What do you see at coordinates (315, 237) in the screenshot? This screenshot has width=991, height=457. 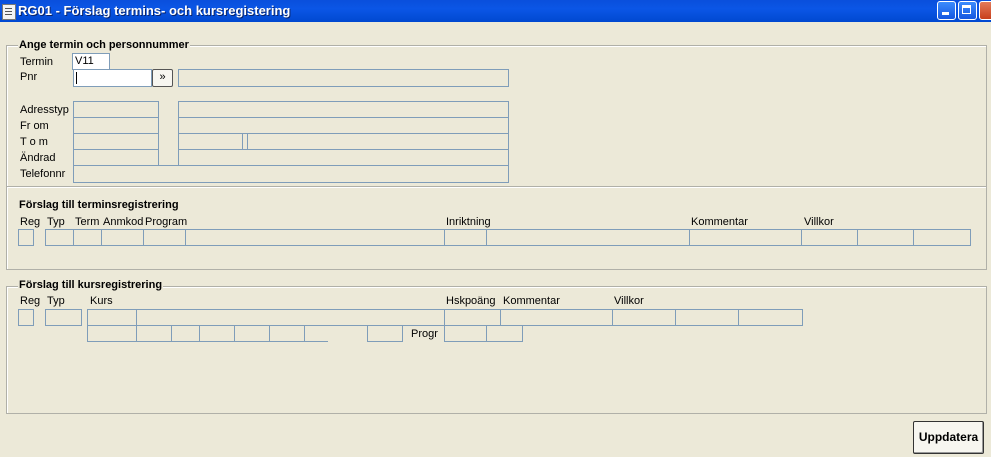 I see `termin-reg-program-name-cell` at bounding box center [315, 237].